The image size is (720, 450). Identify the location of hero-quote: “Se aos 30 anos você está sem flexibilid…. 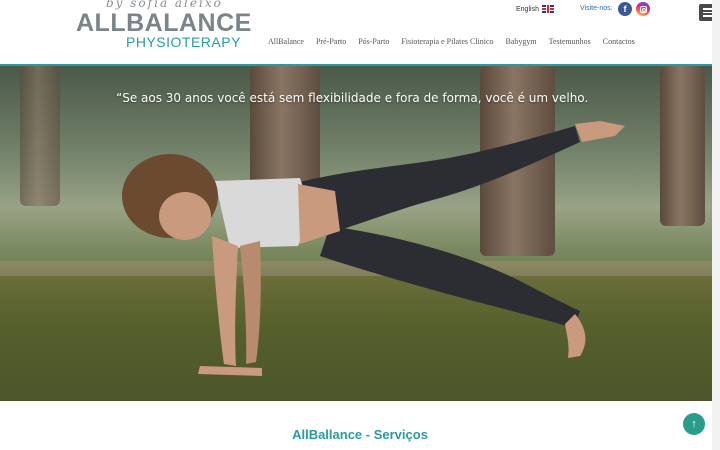
(352, 98).